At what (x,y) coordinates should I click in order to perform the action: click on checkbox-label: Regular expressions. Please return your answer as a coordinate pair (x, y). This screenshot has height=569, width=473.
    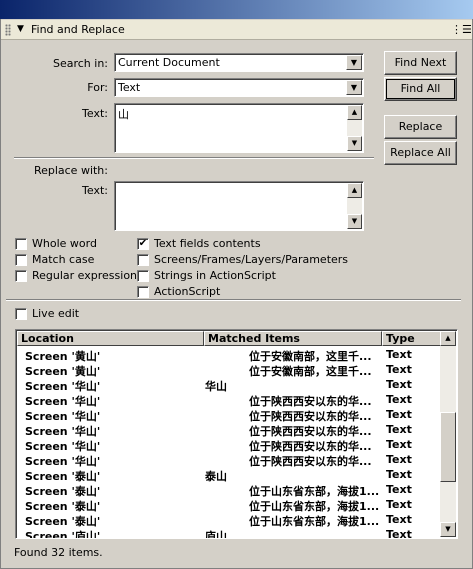
    Looking at the image, I should click on (87, 275).